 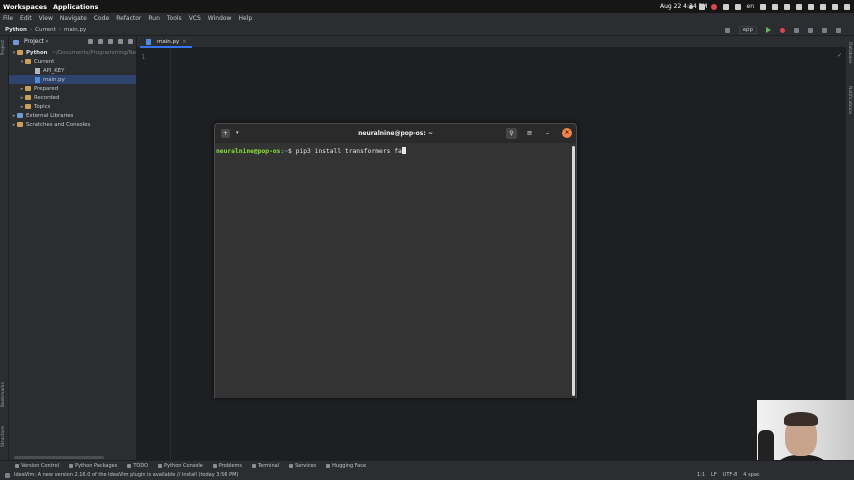 What do you see at coordinates (768, 30) in the screenshot?
I see `run-icon` at bounding box center [768, 30].